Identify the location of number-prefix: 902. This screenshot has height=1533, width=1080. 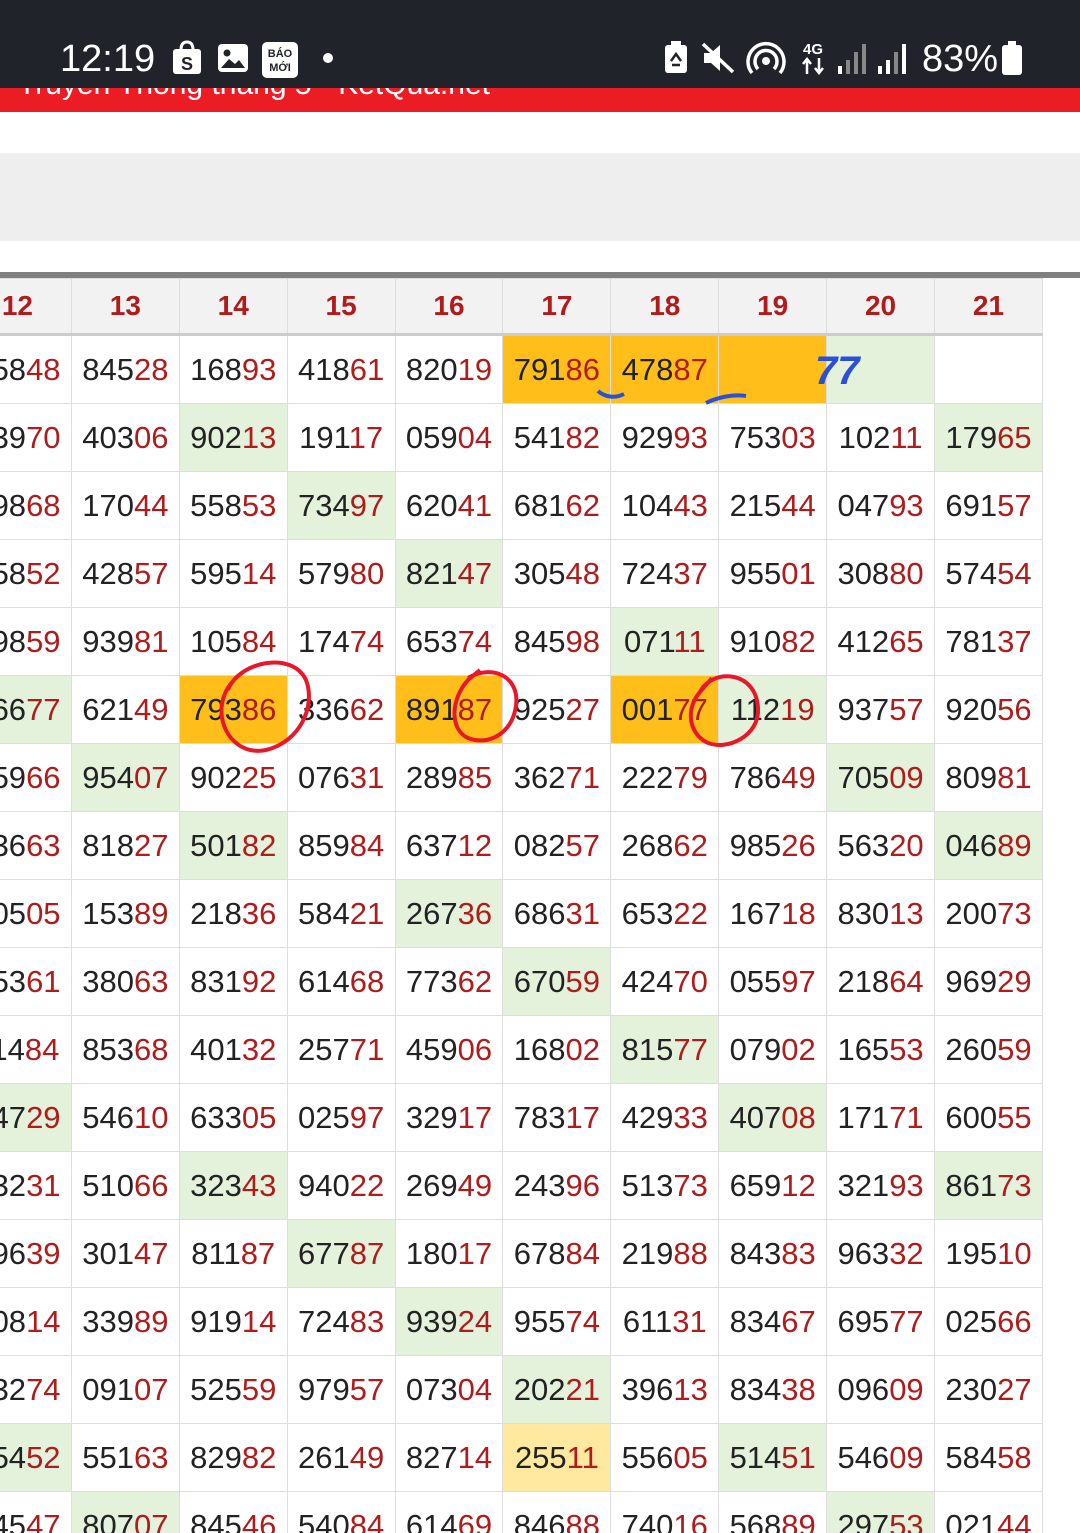
(216, 777).